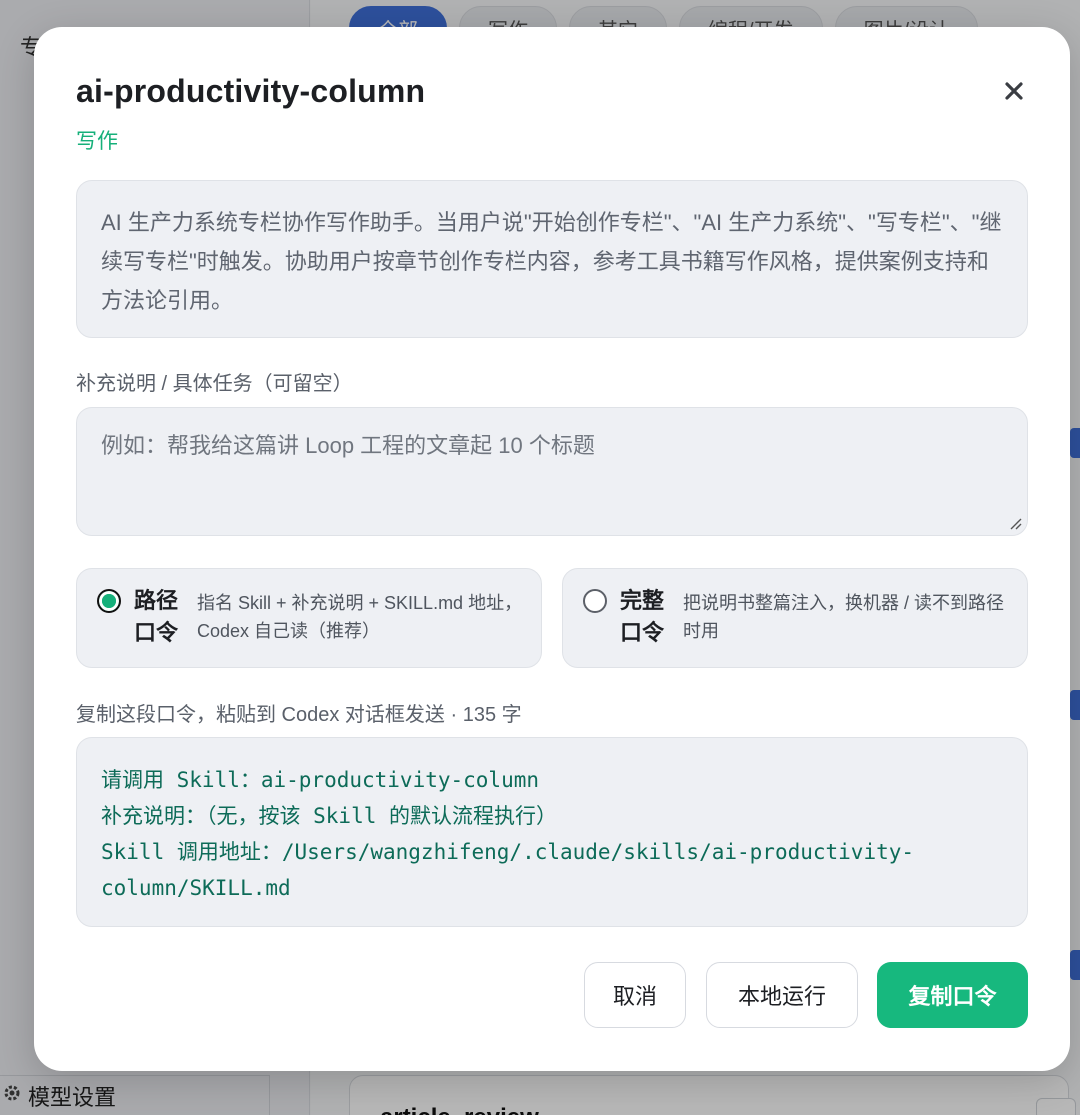 Image resolution: width=1080 pixels, height=1115 pixels. I want to click on resize-handle-icon, so click(1015, 523).